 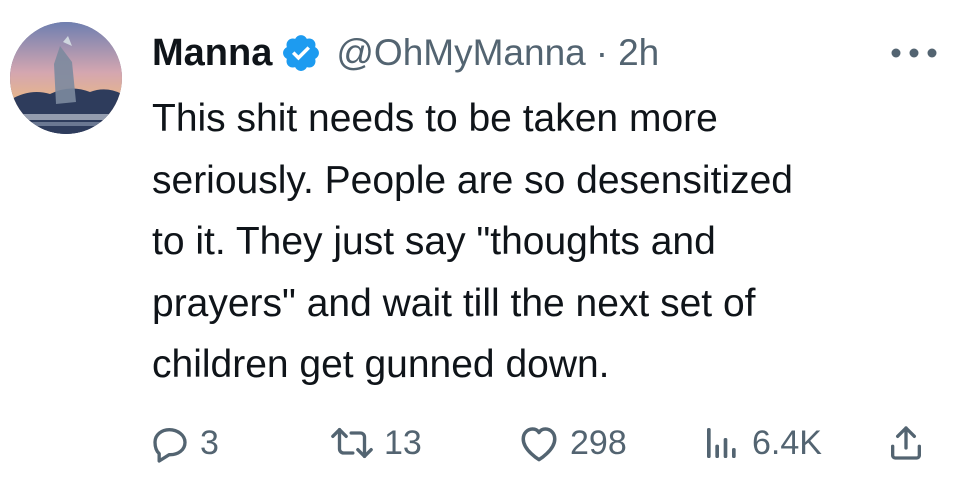 I want to click on tweet-text-line: children get gunned down., so click(x=381, y=364).